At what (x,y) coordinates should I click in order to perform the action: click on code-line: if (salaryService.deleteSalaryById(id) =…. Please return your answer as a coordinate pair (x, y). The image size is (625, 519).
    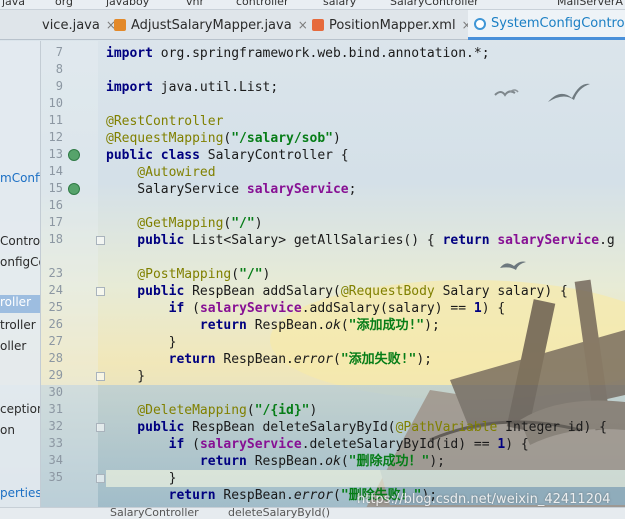
    Looking at the image, I should click on (317, 444).